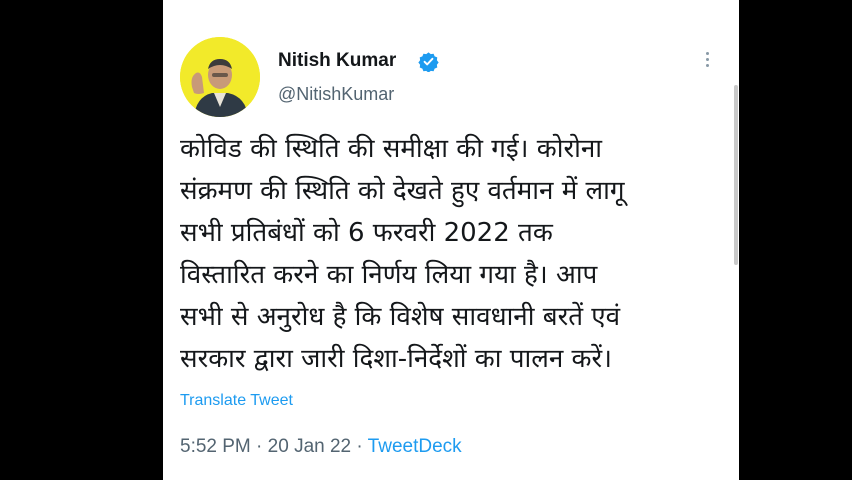  What do you see at coordinates (215, 446) in the screenshot?
I see `tweet-time: 5:52 PM` at bounding box center [215, 446].